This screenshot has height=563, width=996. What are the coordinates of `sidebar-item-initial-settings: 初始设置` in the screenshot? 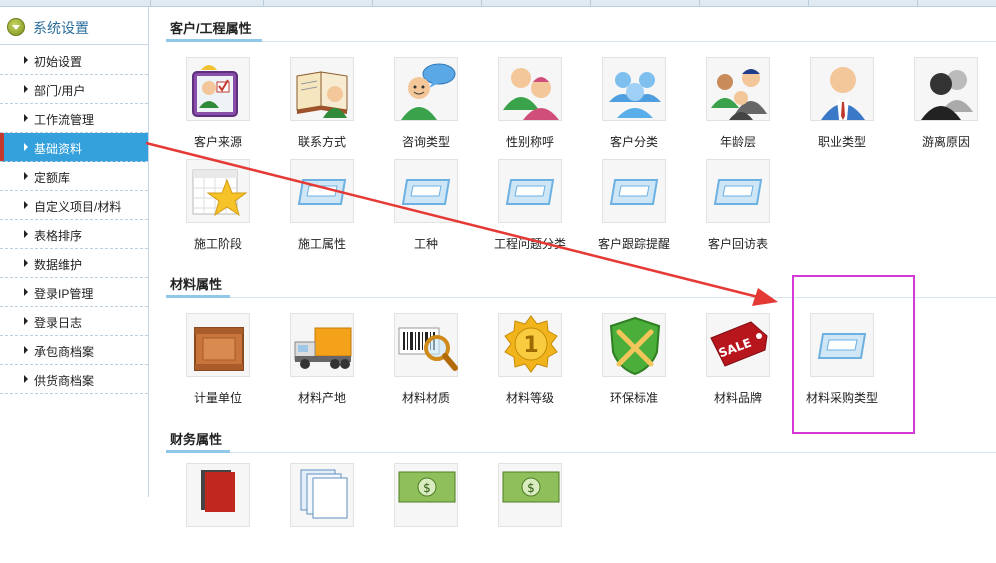 It's located at (74, 60).